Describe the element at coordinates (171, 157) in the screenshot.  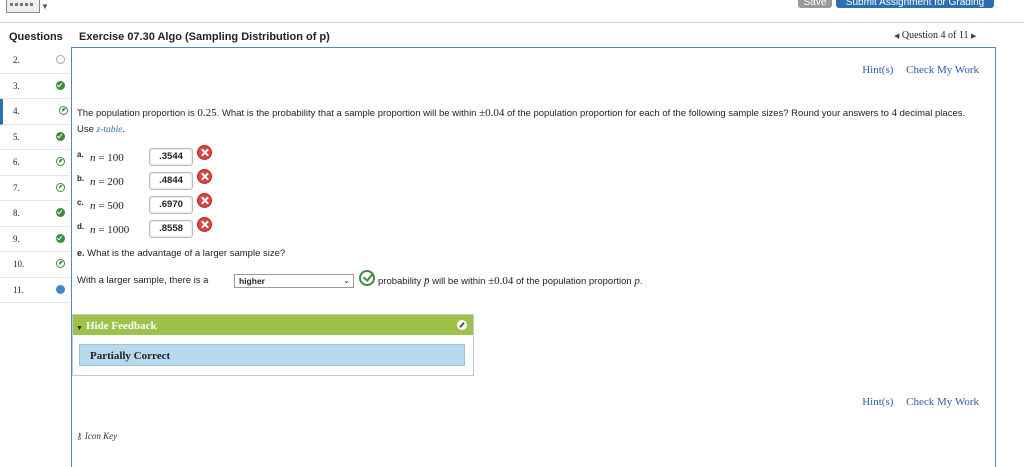
I see `answer-input: .3544` at that location.